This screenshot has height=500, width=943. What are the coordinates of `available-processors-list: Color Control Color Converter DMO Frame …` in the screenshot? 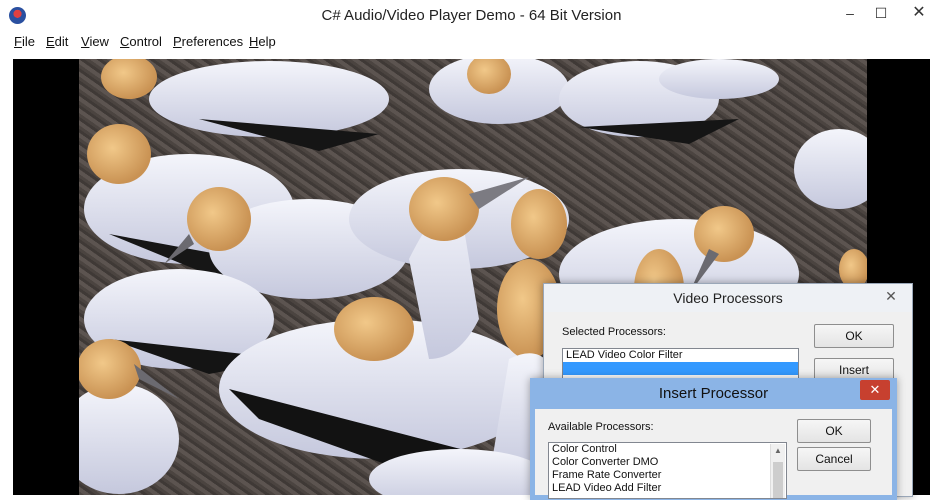 It's located at (667, 470).